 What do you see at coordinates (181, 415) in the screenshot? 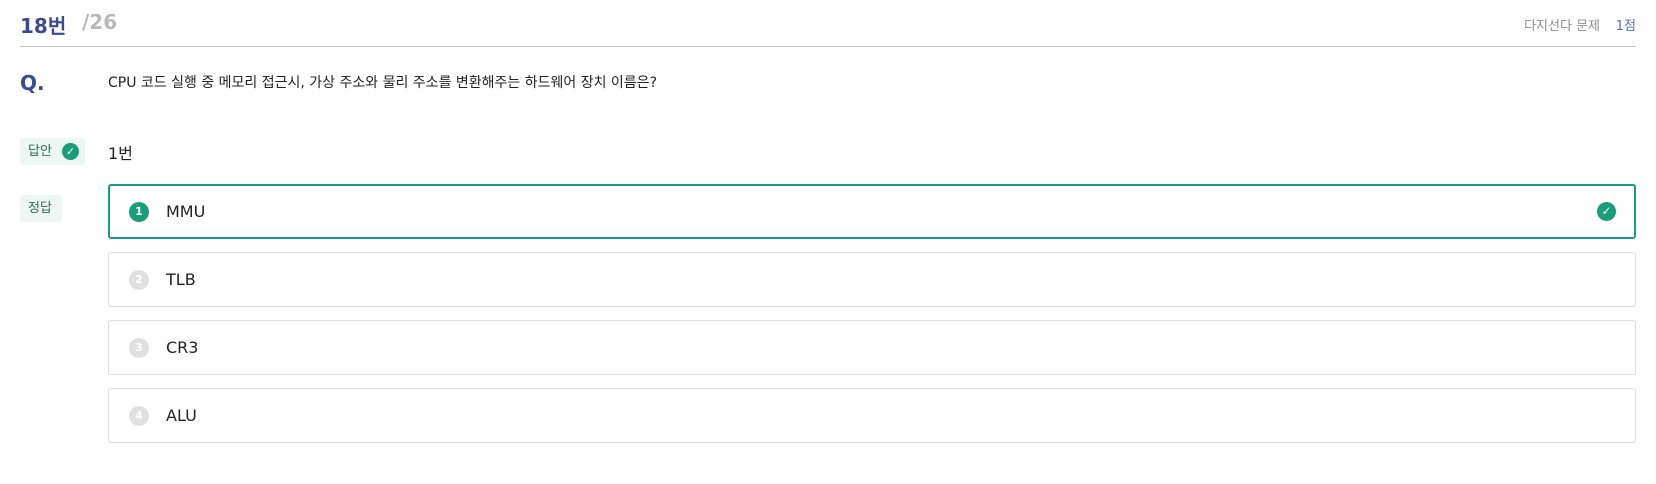
I see `option-label: ALU` at bounding box center [181, 415].